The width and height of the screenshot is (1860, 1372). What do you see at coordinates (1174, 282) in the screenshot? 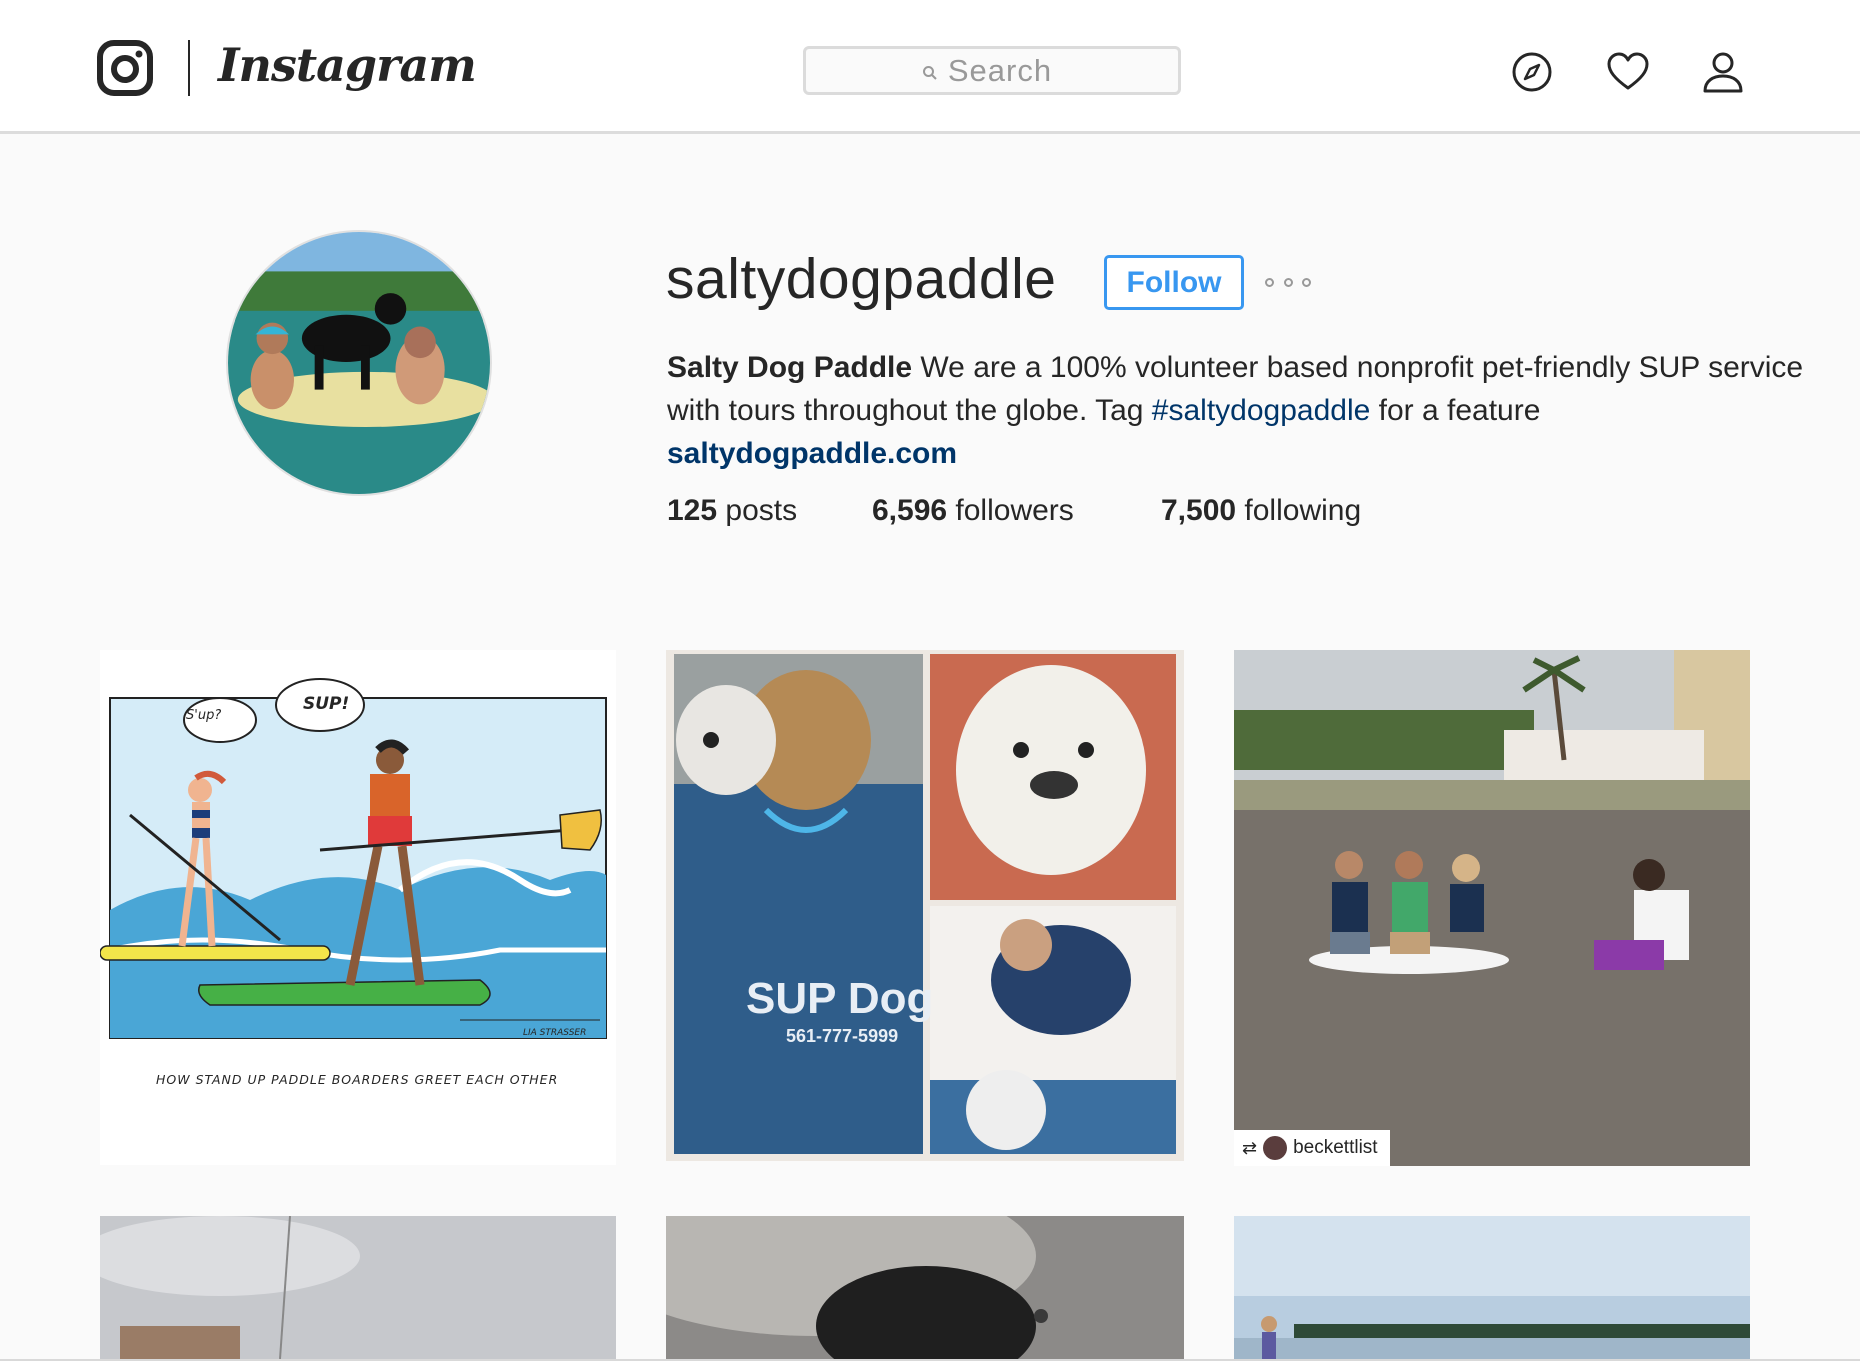
I see `follow-button: Follow` at bounding box center [1174, 282].